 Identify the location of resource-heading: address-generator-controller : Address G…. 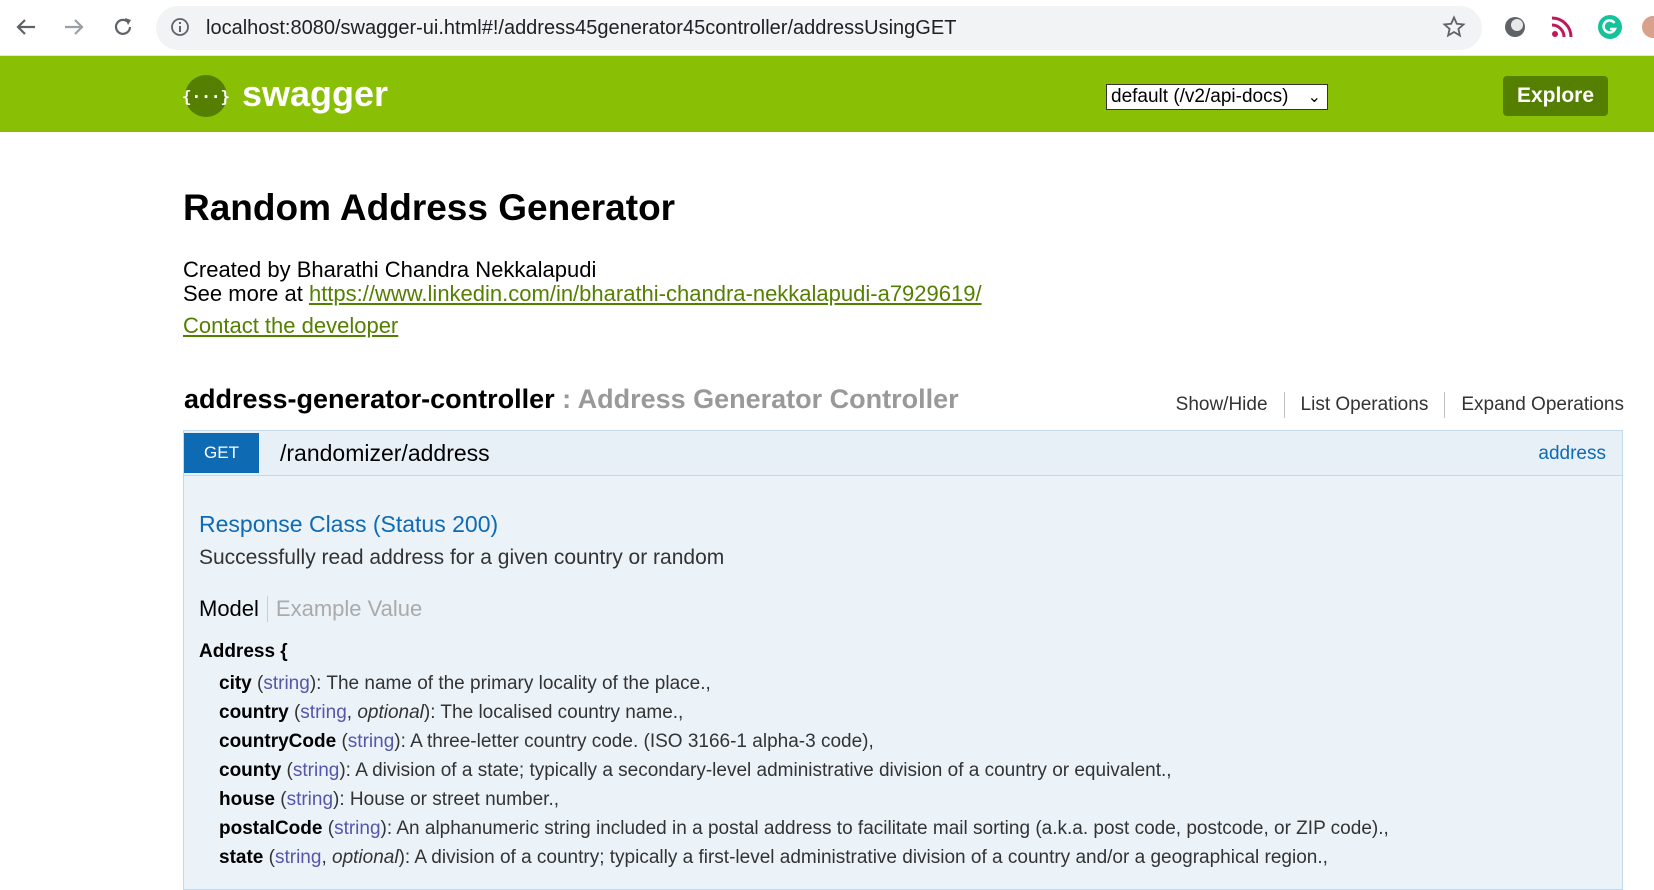
(571, 399).